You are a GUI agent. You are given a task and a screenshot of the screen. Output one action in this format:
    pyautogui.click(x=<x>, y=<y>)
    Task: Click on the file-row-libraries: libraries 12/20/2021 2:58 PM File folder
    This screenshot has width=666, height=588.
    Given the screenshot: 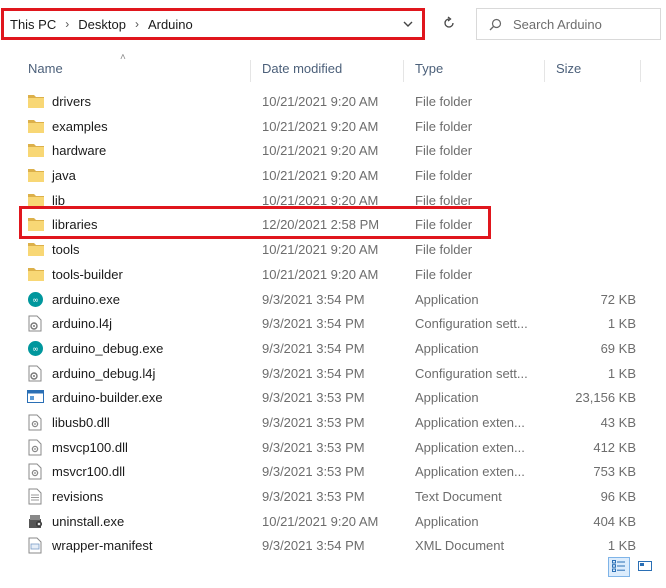 What is the action you would take?
    pyautogui.click(x=333, y=224)
    